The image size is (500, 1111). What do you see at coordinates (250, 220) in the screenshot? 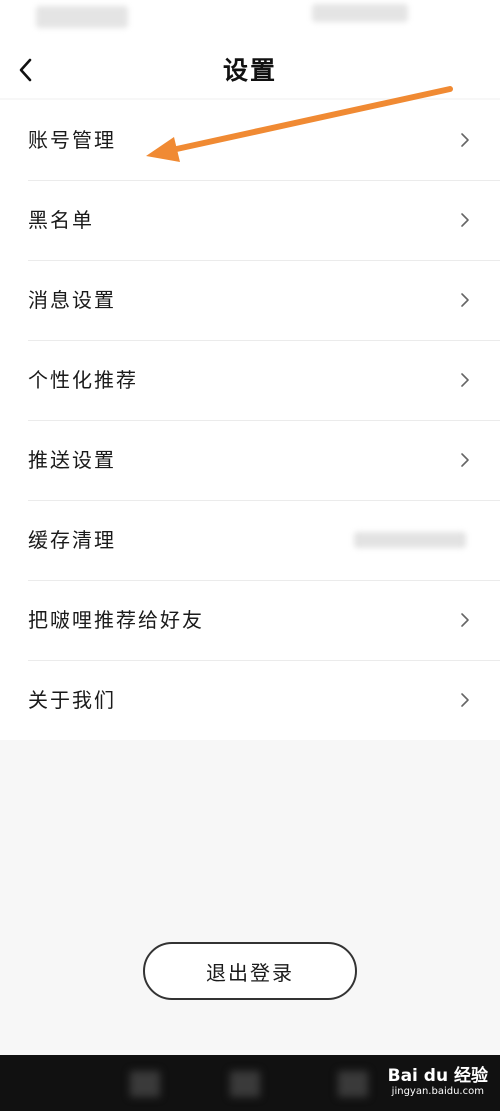
I see `menu-item-blacklist: 黑名单` at bounding box center [250, 220].